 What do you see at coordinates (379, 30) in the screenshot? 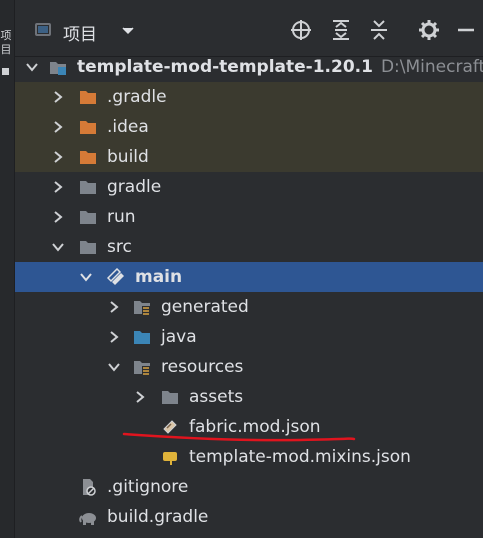
I see `collapse-all-icon` at bounding box center [379, 30].